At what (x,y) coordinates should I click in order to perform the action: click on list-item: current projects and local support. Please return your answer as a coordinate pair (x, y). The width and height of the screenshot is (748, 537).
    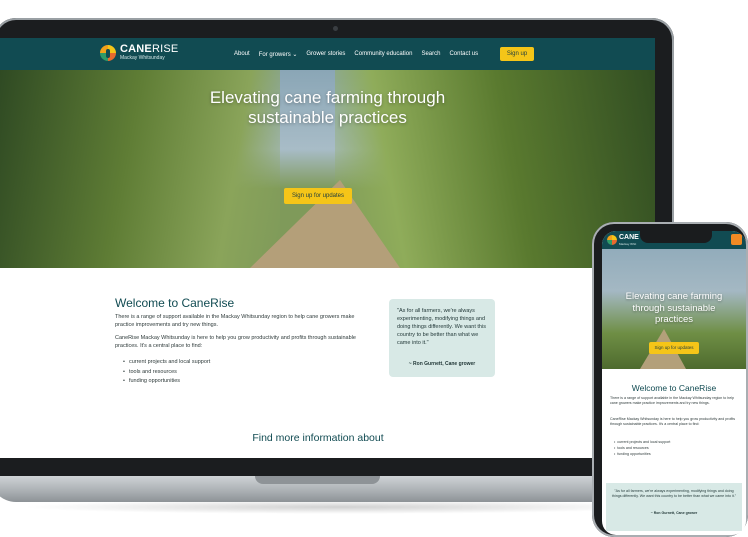
    Looking at the image, I should click on (166, 363).